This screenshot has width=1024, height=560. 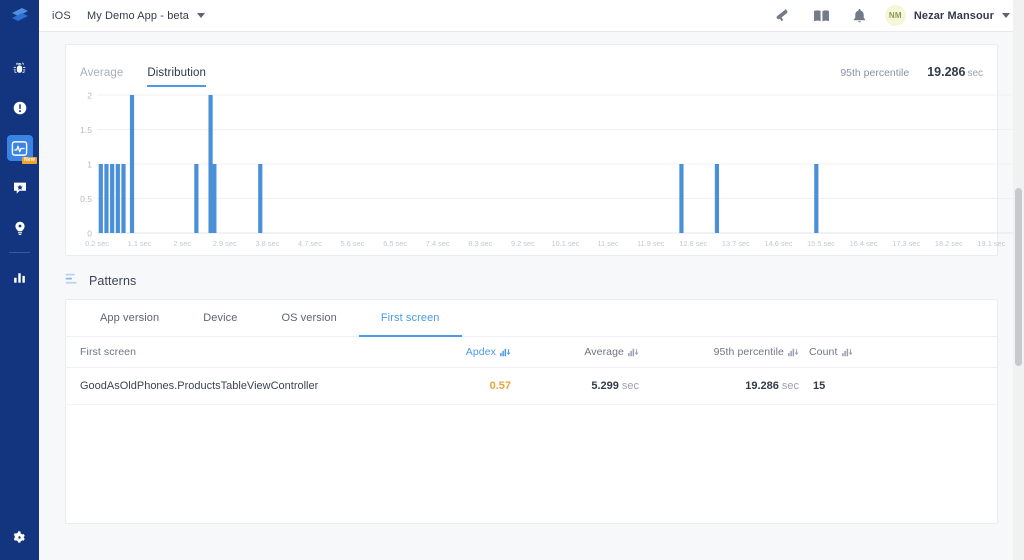 I want to click on book-icon, so click(x=821, y=16).